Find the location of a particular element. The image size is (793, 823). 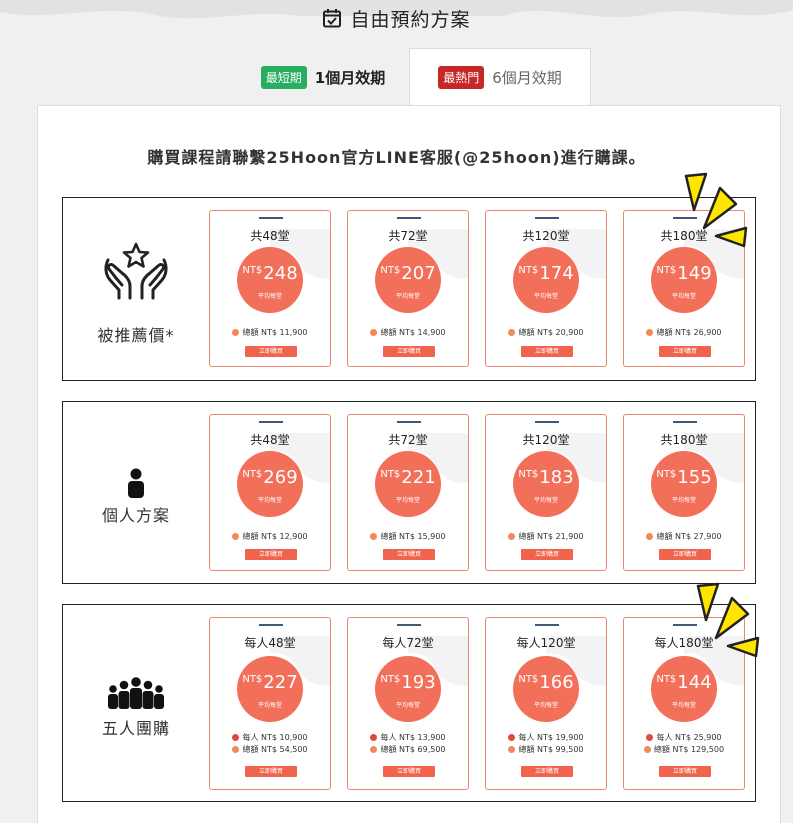

price-circle: NT$227 平均每堂 is located at coordinates (270, 689).